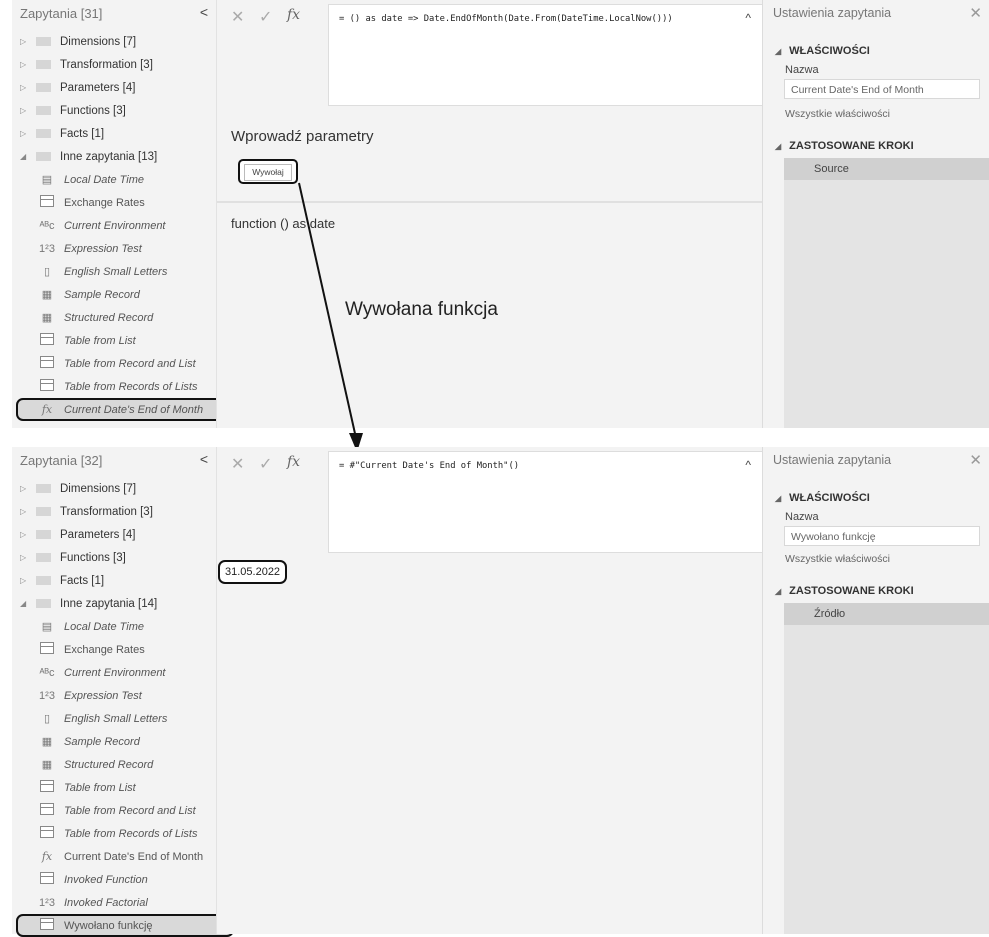  I want to click on query-item-label: Invoked Factorial, so click(106, 902).